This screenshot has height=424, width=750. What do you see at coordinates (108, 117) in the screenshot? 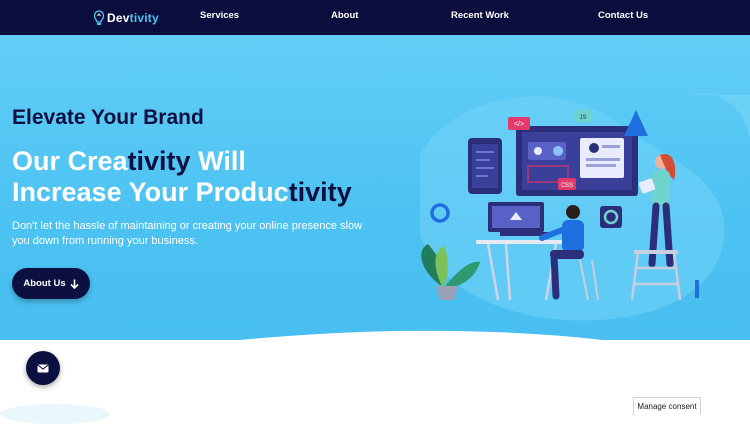
I see `hero-tagline: Elevate Your Brand` at bounding box center [108, 117].